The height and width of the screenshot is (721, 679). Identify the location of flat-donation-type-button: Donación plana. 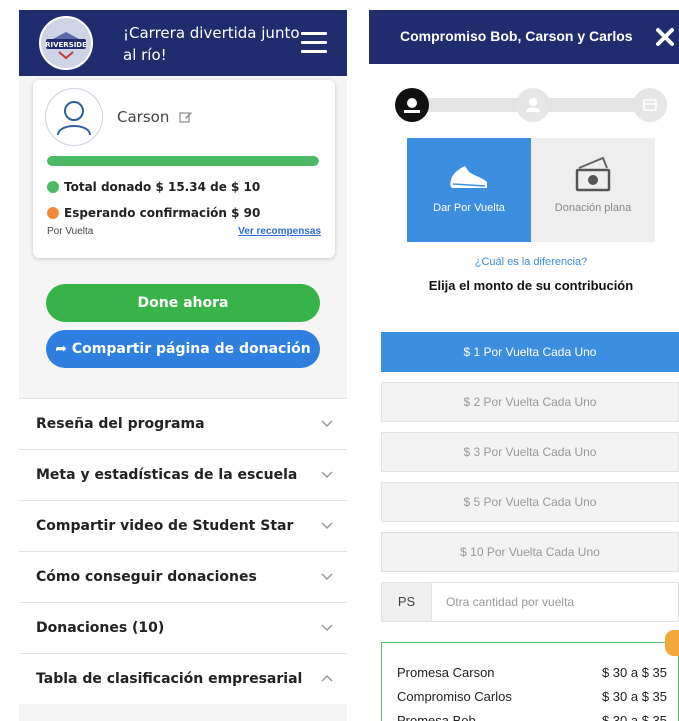
(593, 190).